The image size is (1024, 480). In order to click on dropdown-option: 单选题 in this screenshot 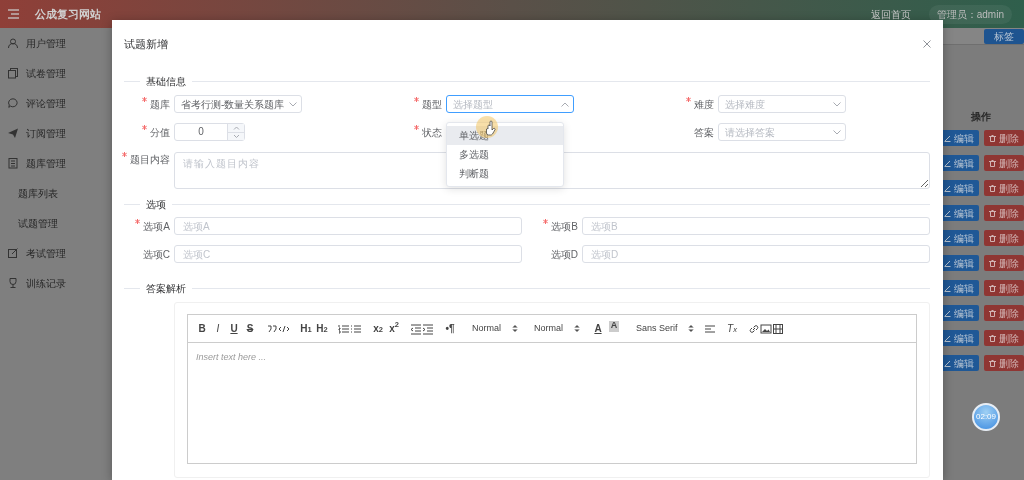, I will do `click(505, 135)`.